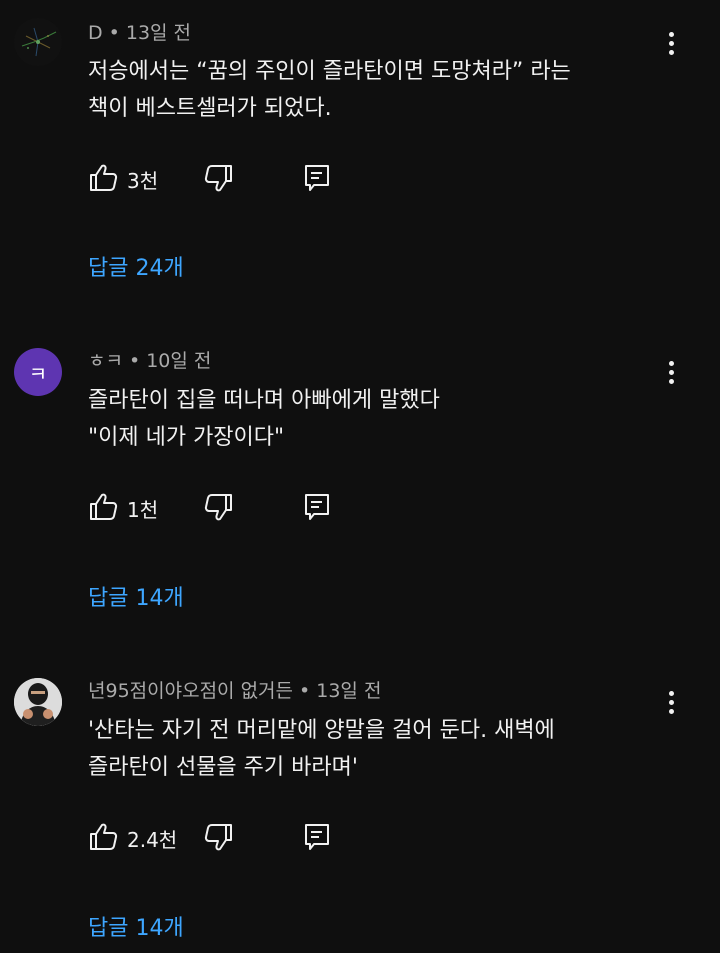 The image size is (720, 953). Describe the element at coordinates (152, 840) in the screenshot. I see `like-count: 2.4천` at that location.